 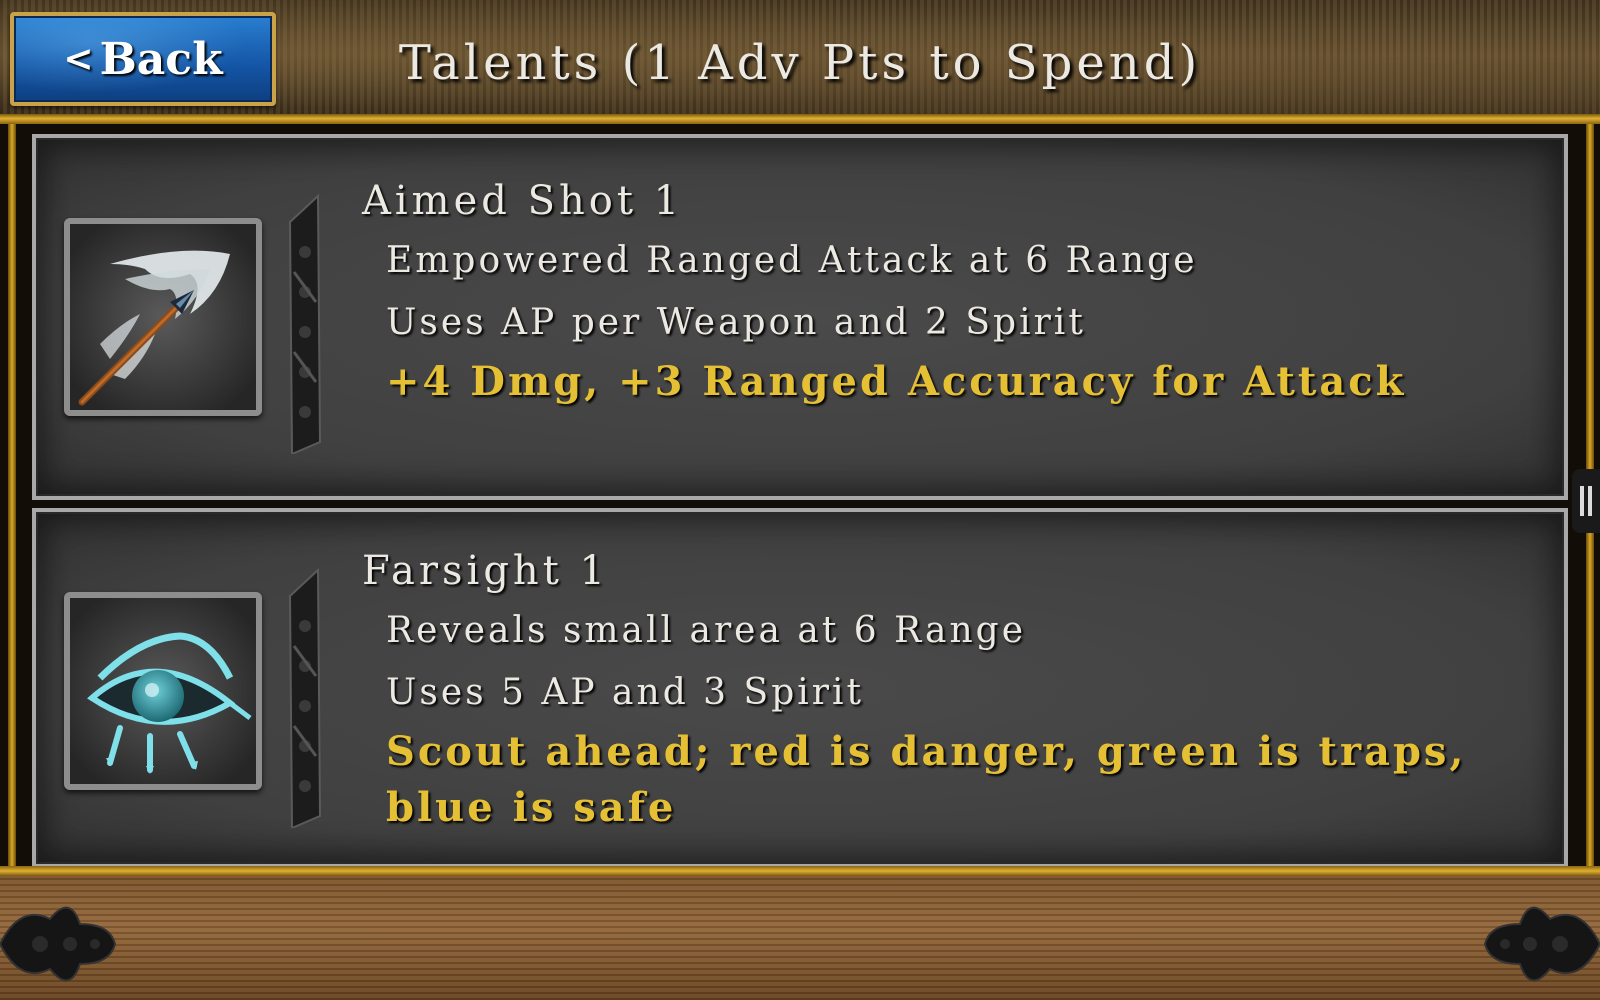 I want to click on left-gold-rail, so click(x=12, y=495).